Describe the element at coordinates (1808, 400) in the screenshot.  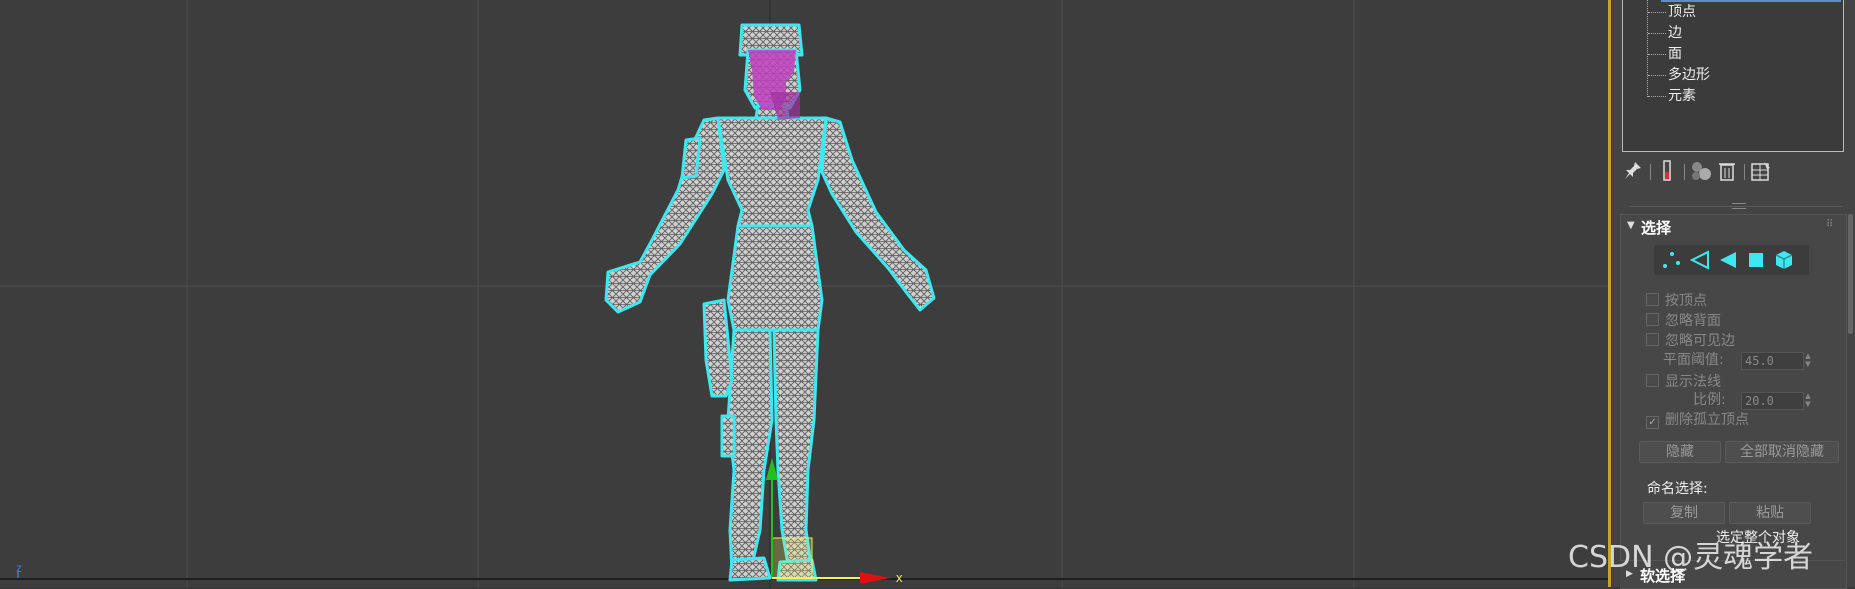
I see `normal-scale-arrows: ▲ ▼` at that location.